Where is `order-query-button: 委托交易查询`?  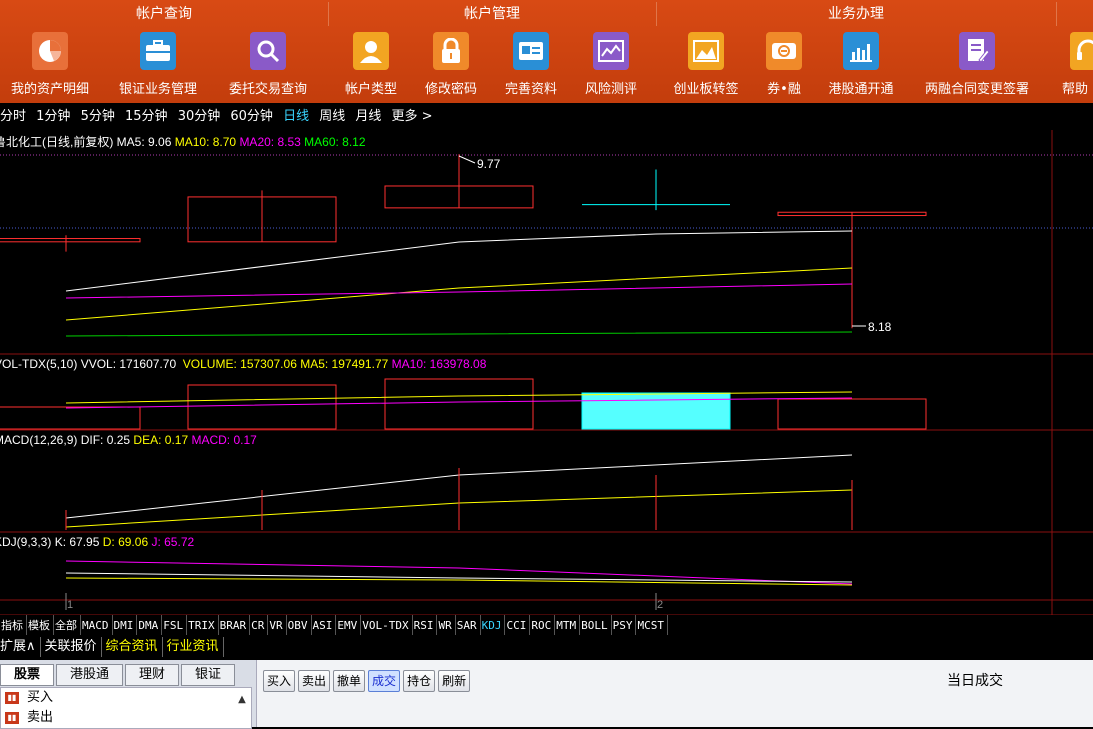
order-query-button: 委托交易查询 is located at coordinates (268, 67).